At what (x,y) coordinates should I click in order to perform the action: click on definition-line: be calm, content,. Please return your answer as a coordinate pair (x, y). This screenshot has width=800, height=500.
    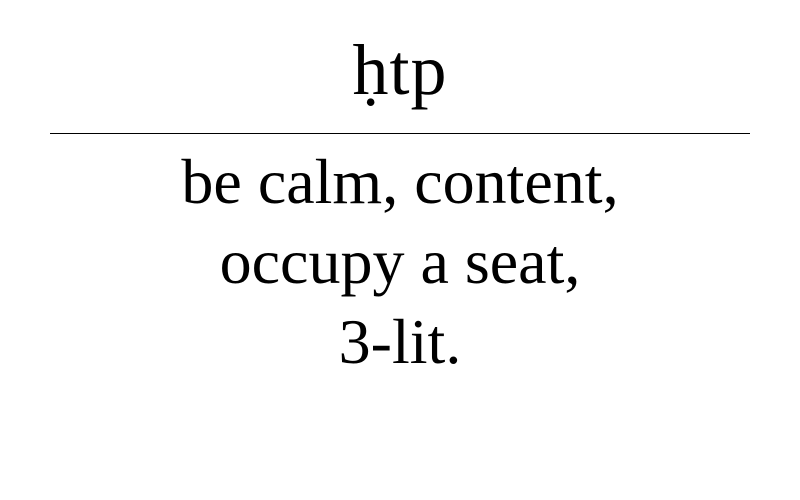
    Looking at the image, I should click on (400, 181).